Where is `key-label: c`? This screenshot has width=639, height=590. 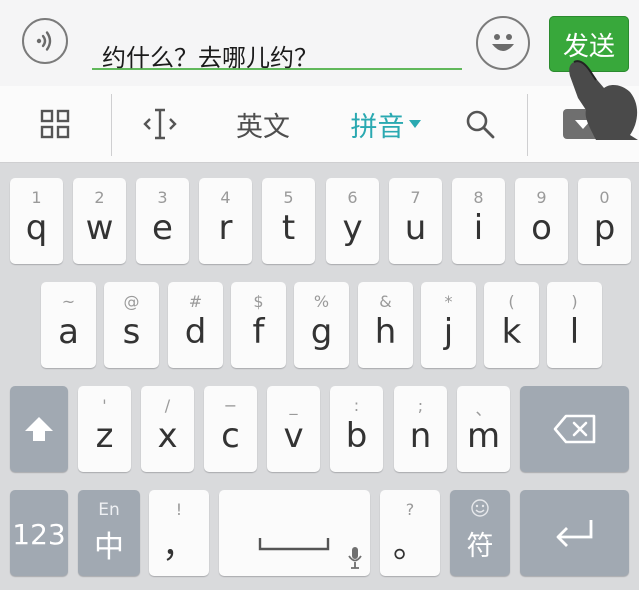 key-label: c is located at coordinates (230, 436).